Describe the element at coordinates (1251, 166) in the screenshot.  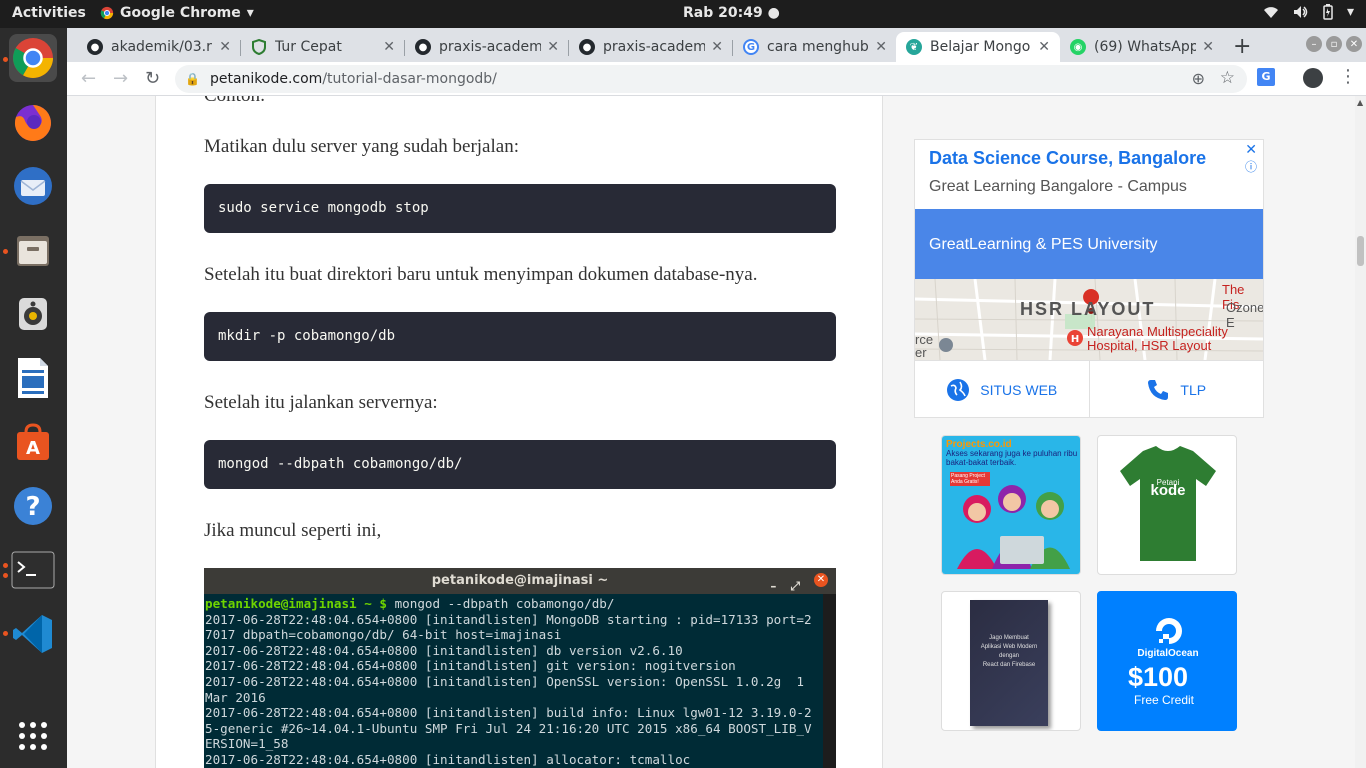
I see `info-icon: ⓘ` at that location.